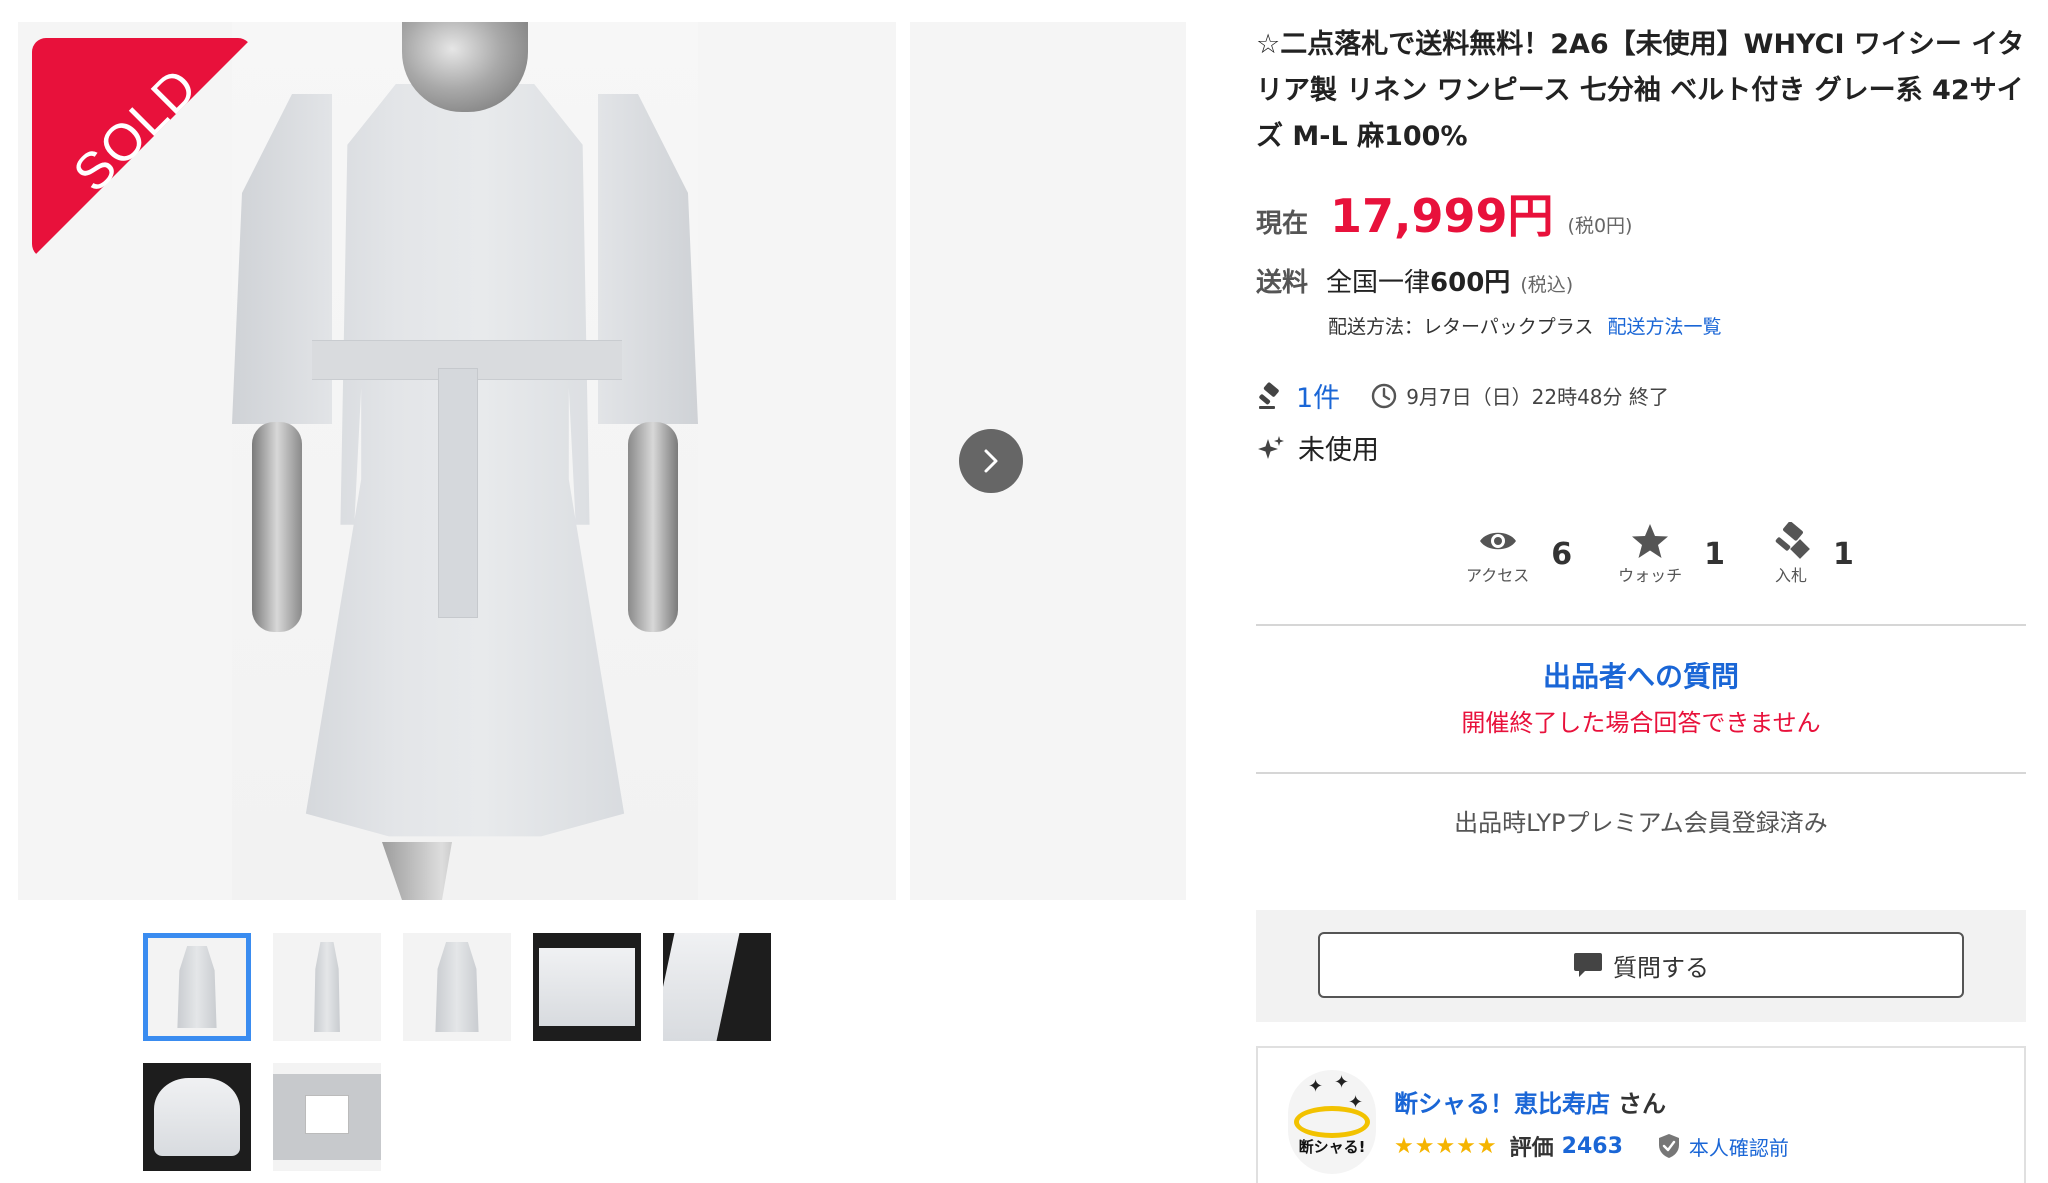  Describe the element at coordinates (277, 527) in the screenshot. I see `mannequin-arm-left` at that location.